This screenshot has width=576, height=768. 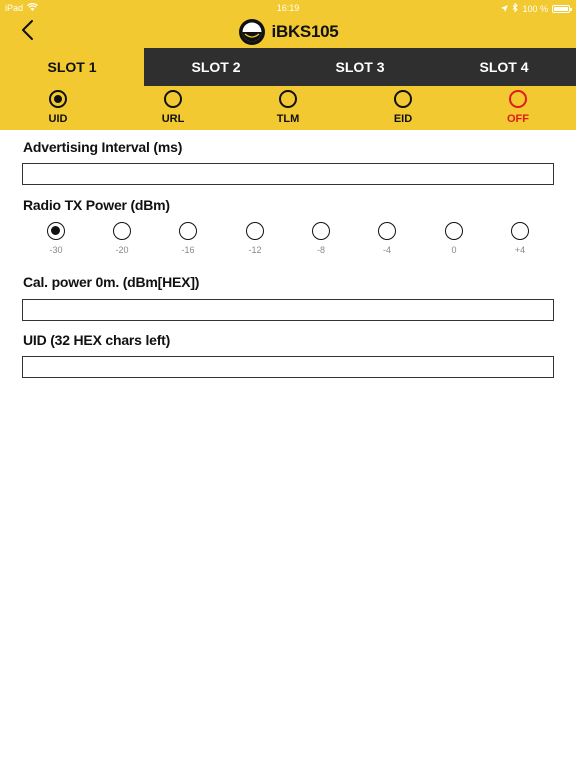 I want to click on tx-power-value: -4, so click(x=386, y=250).